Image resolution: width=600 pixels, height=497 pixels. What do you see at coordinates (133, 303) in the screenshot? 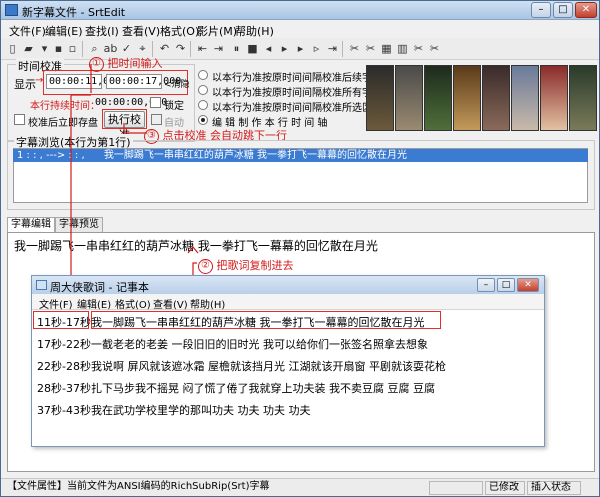
I see `notepad-menu-format: 格式(O)` at bounding box center [133, 303].